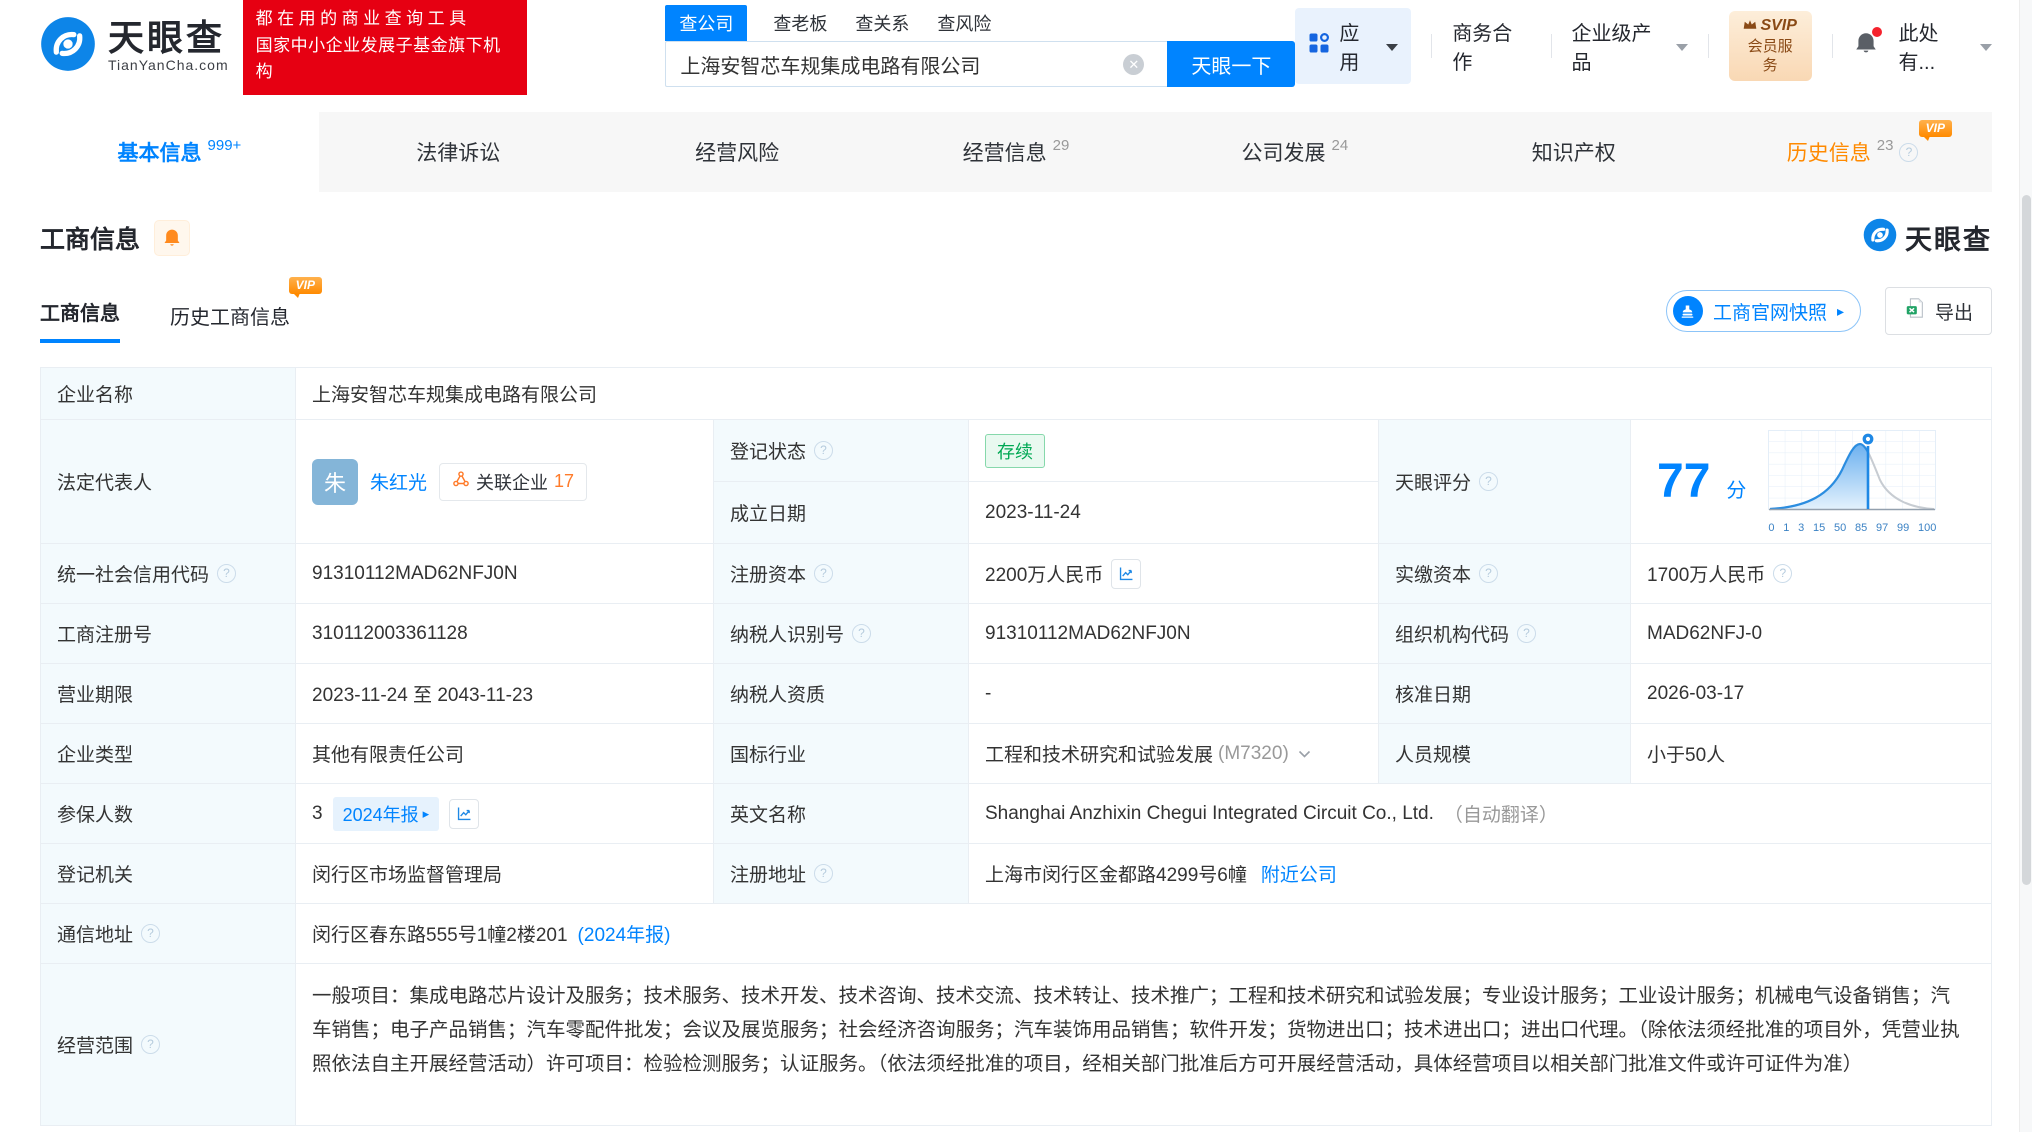 The image size is (2032, 1132). What do you see at coordinates (1231, 64) in the screenshot?
I see `search-button: 天眼一下` at bounding box center [1231, 64].